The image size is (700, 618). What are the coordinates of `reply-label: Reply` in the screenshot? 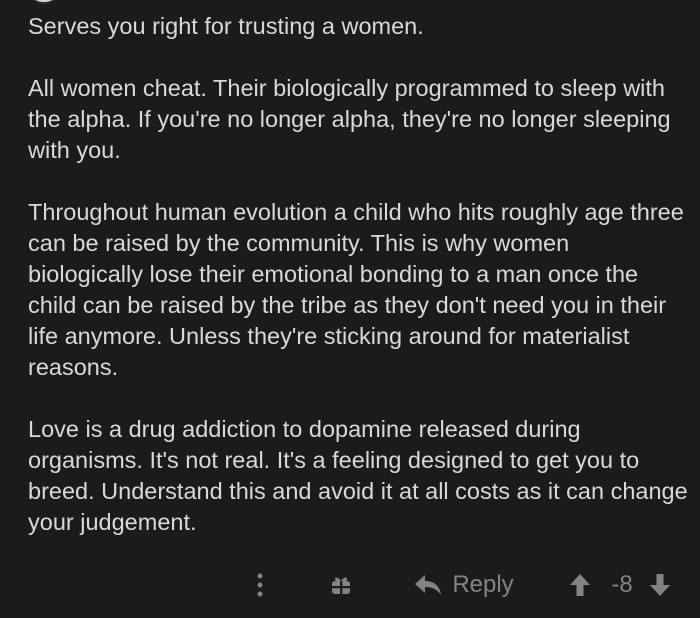 It's located at (483, 584).